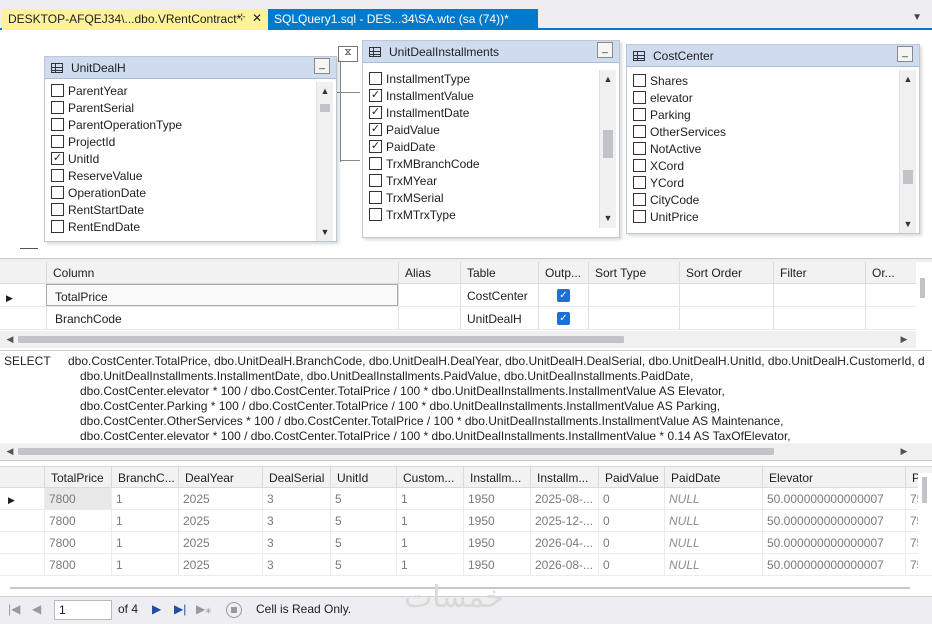  I want to click on column-header-table: Table, so click(499, 273).